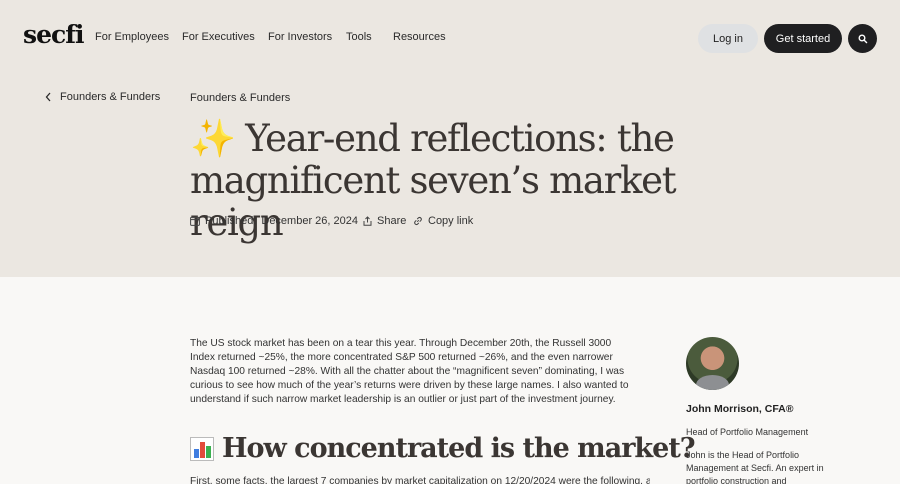 This screenshot has height=484, width=900. What do you see at coordinates (218, 37) in the screenshot?
I see `nav-for-executives: For Executives` at bounding box center [218, 37].